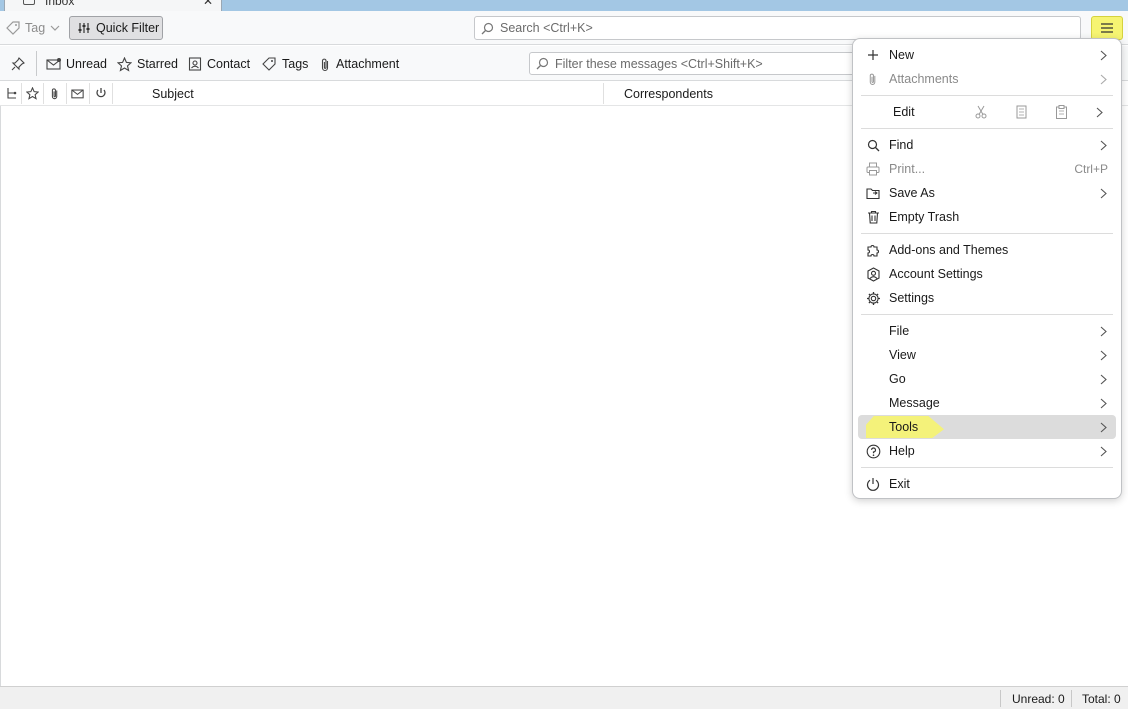 This screenshot has height=709, width=1128. I want to click on menu-item-empty-trash: Empty Trash, so click(987, 217).